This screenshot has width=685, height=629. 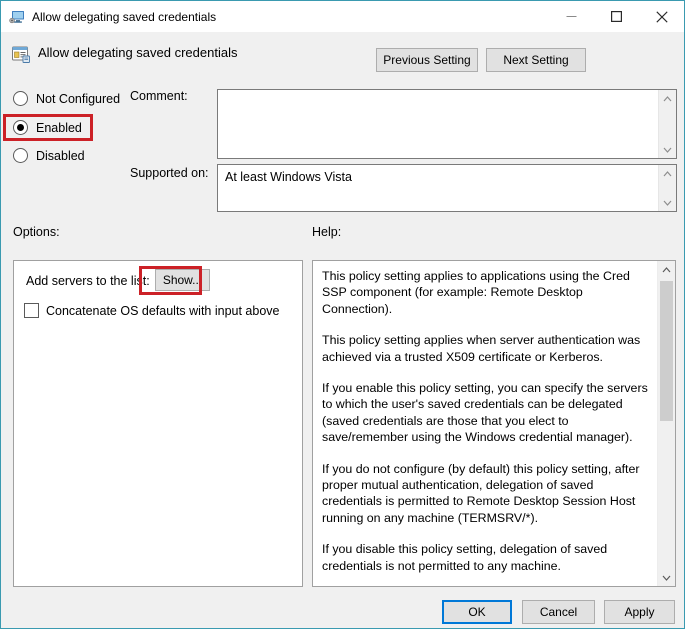 What do you see at coordinates (31, 310) in the screenshot?
I see `concatenate-checkbox-box` at bounding box center [31, 310].